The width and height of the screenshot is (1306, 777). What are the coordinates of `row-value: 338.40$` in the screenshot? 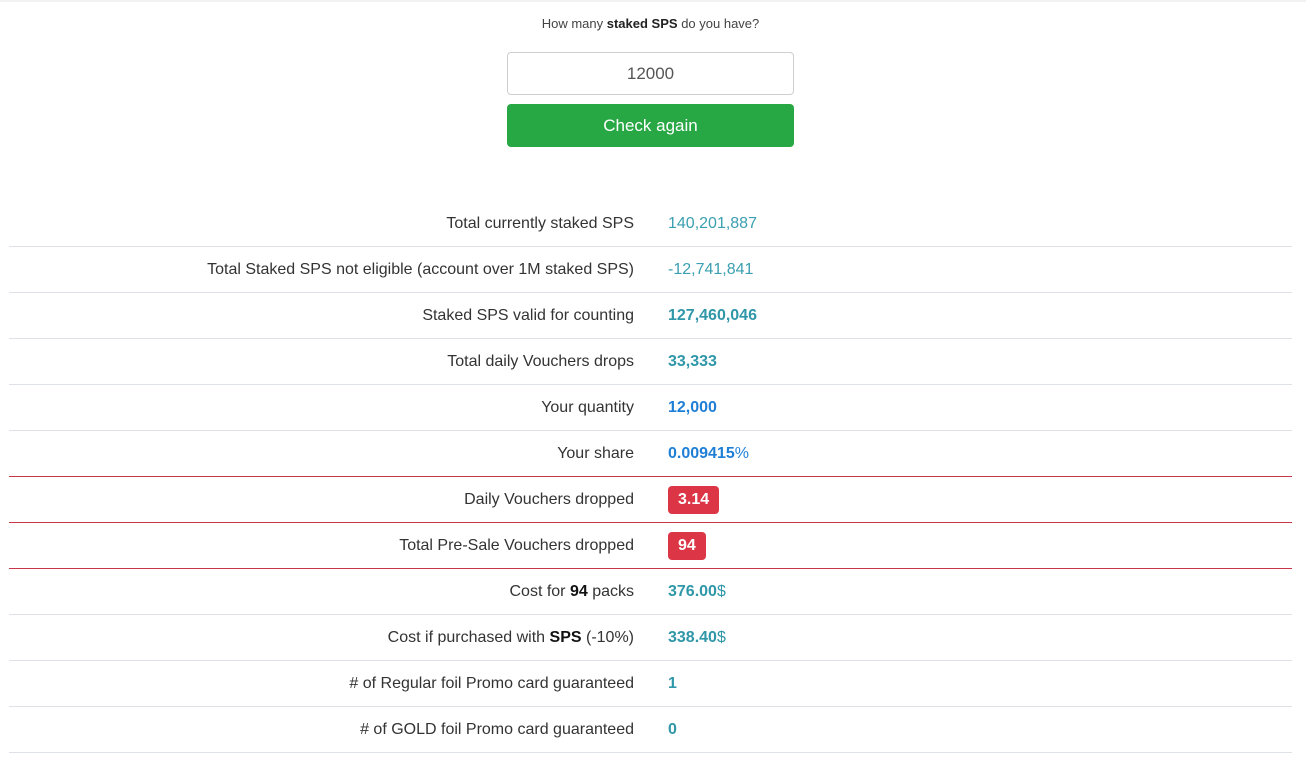 It's located at (697, 638).